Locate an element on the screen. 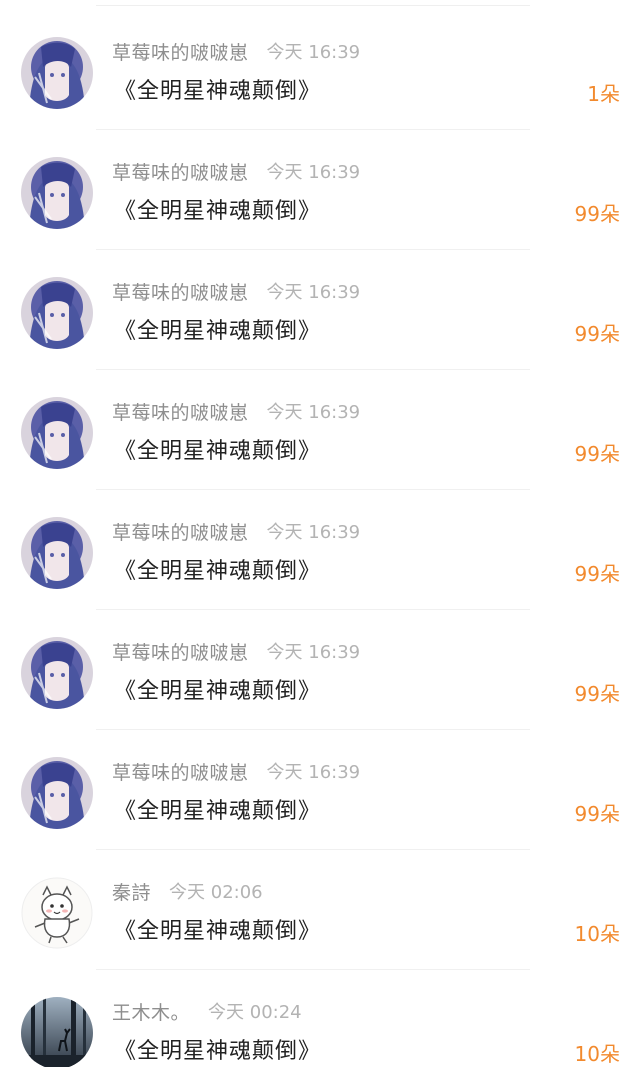 This screenshot has height=1067, width=640. timestamp: 今天 00:24 is located at coordinates (255, 1012).